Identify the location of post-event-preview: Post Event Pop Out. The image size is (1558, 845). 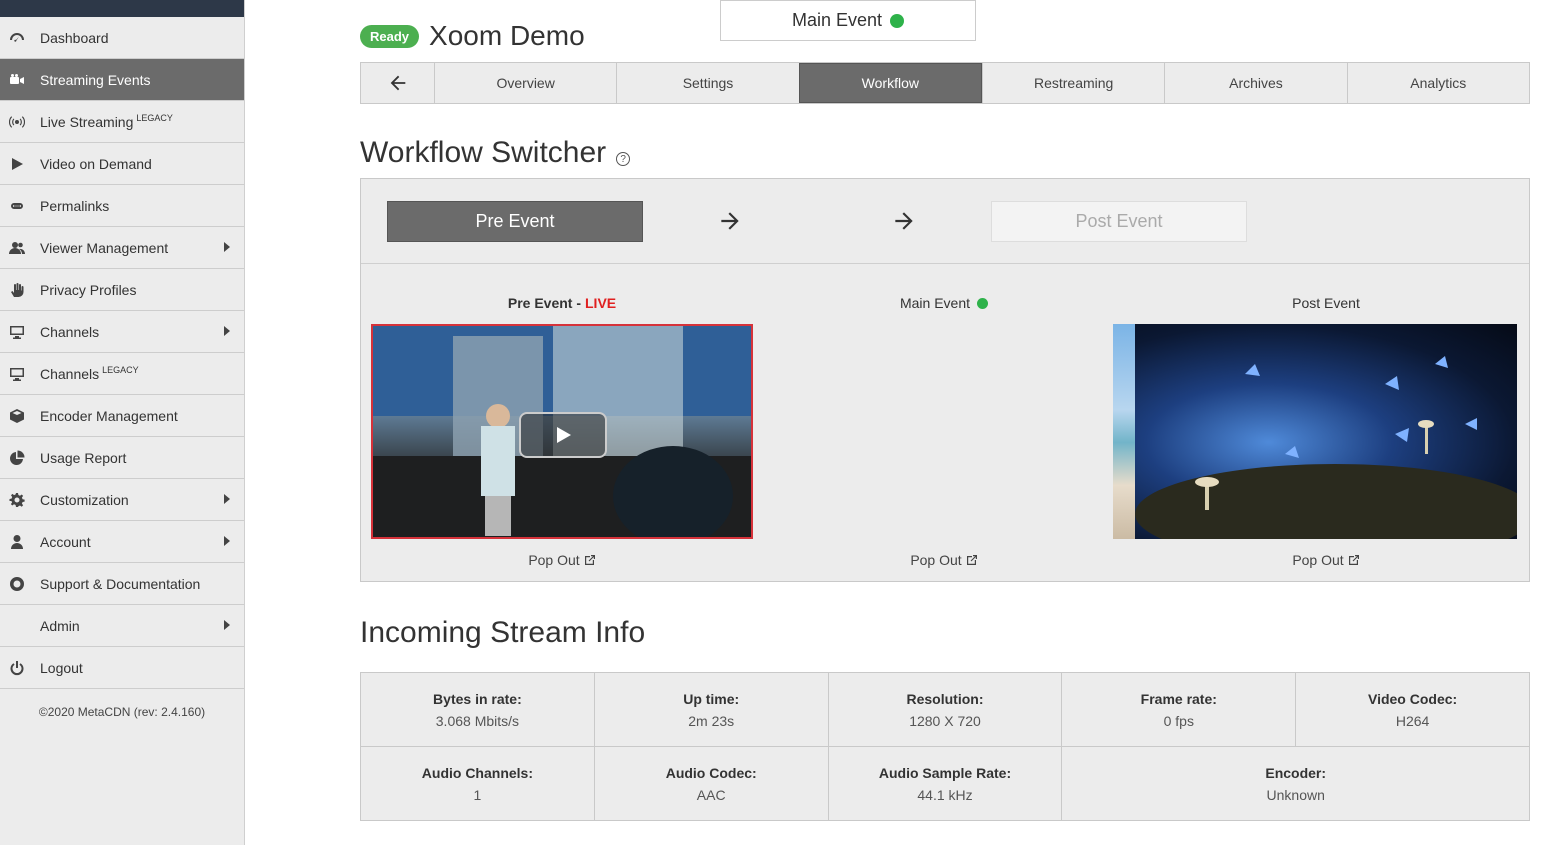
(1326, 422).